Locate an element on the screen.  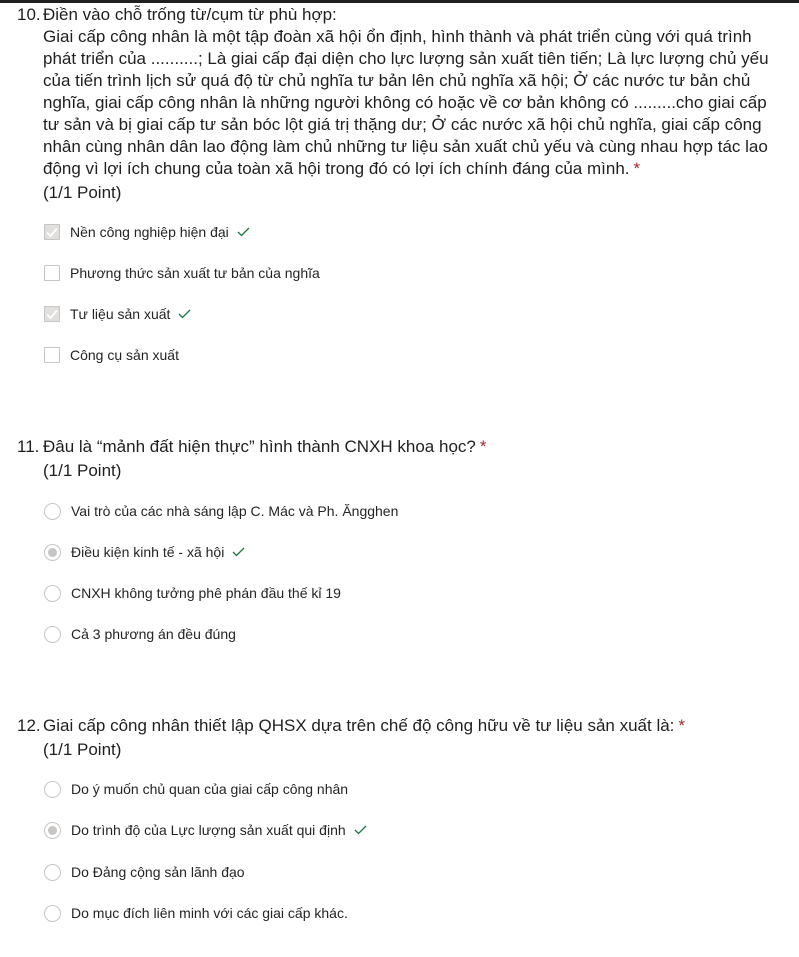
option-q11-4: Cả 3 phương án đều đúng is located at coordinates (140, 634).